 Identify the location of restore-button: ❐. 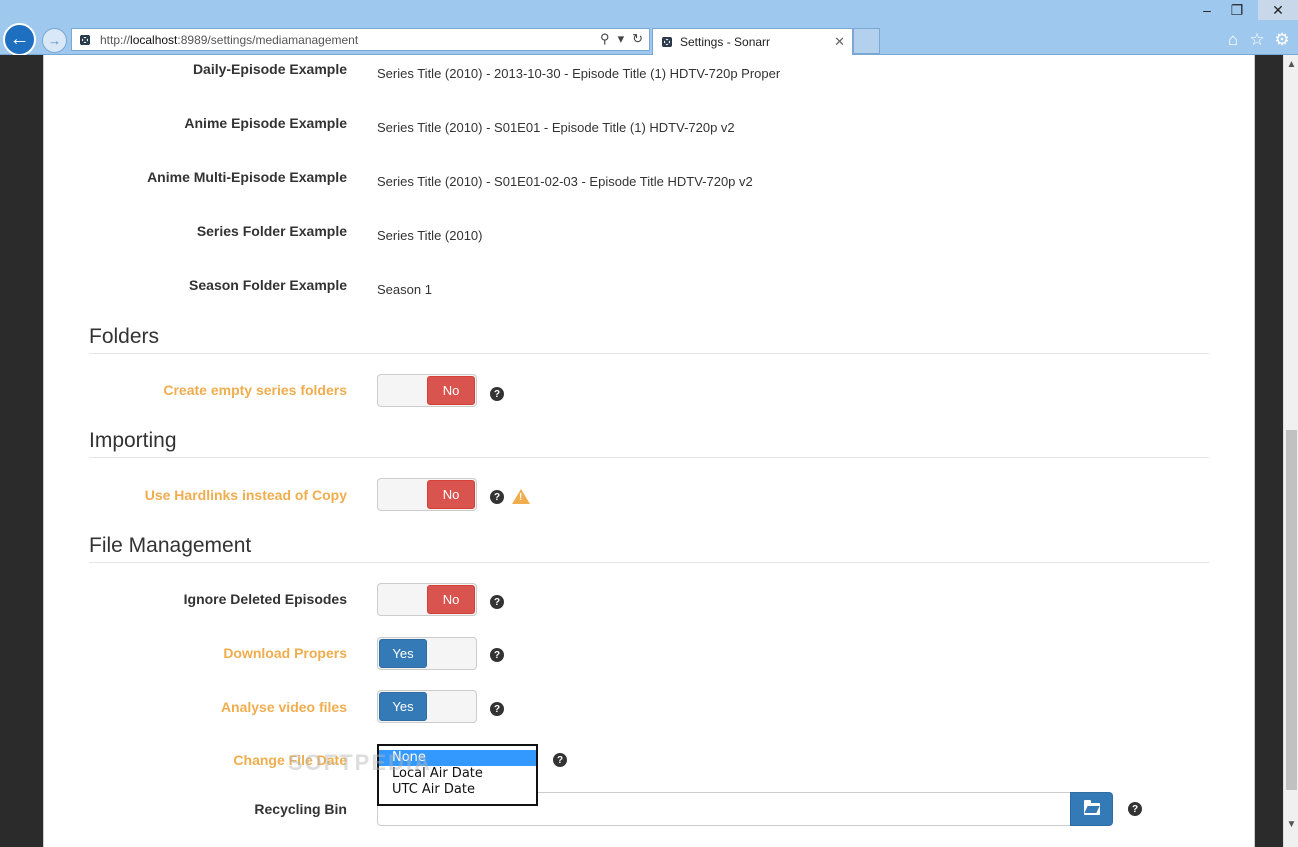
(1237, 10).